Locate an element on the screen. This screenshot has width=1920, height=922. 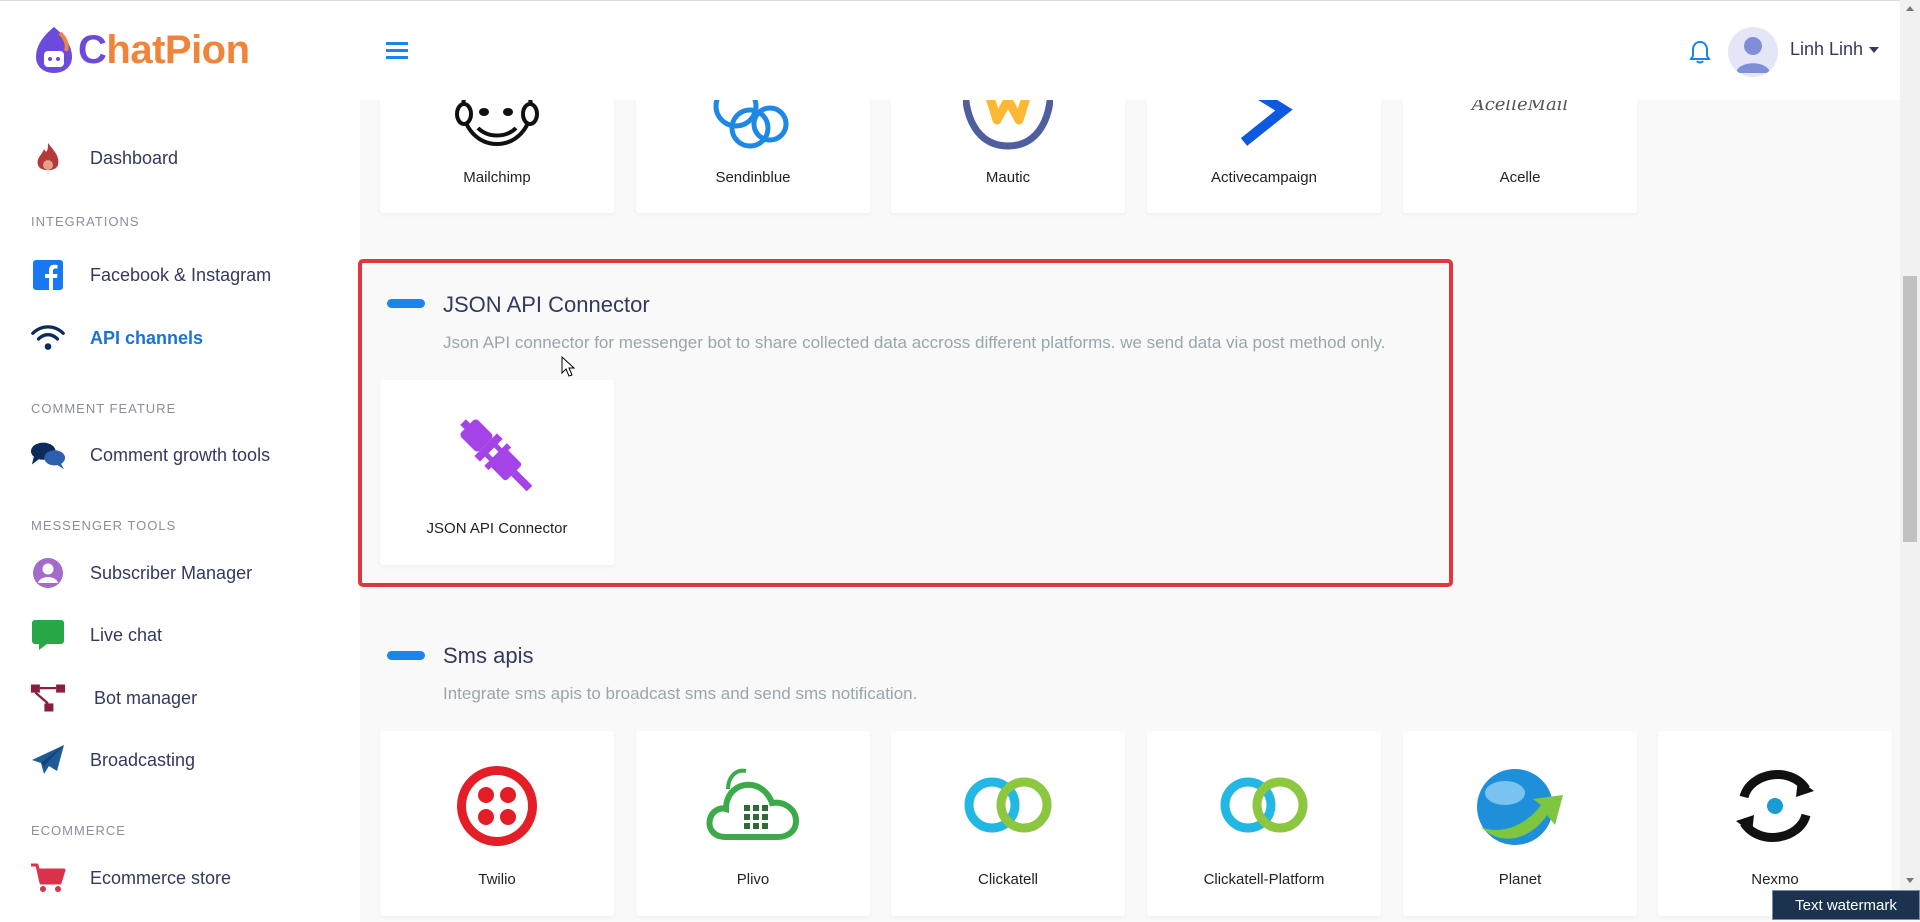
card-label-nexmo: Nexmo is located at coordinates (1775, 879).